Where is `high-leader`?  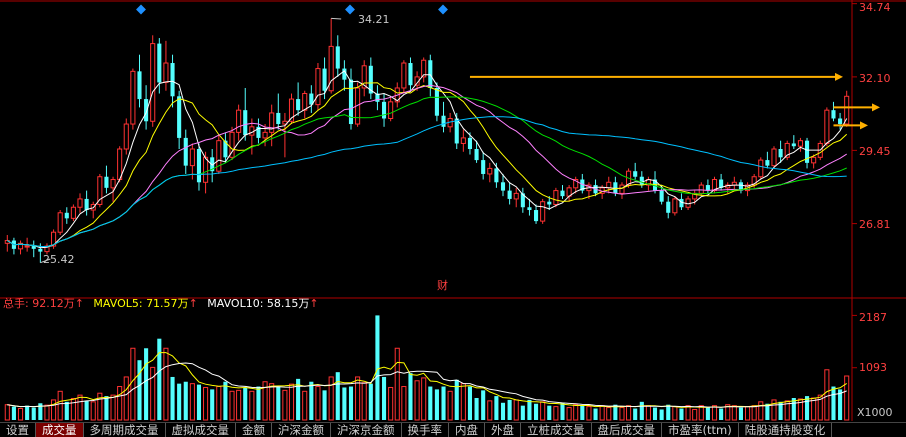 high-leader is located at coordinates (336, 18).